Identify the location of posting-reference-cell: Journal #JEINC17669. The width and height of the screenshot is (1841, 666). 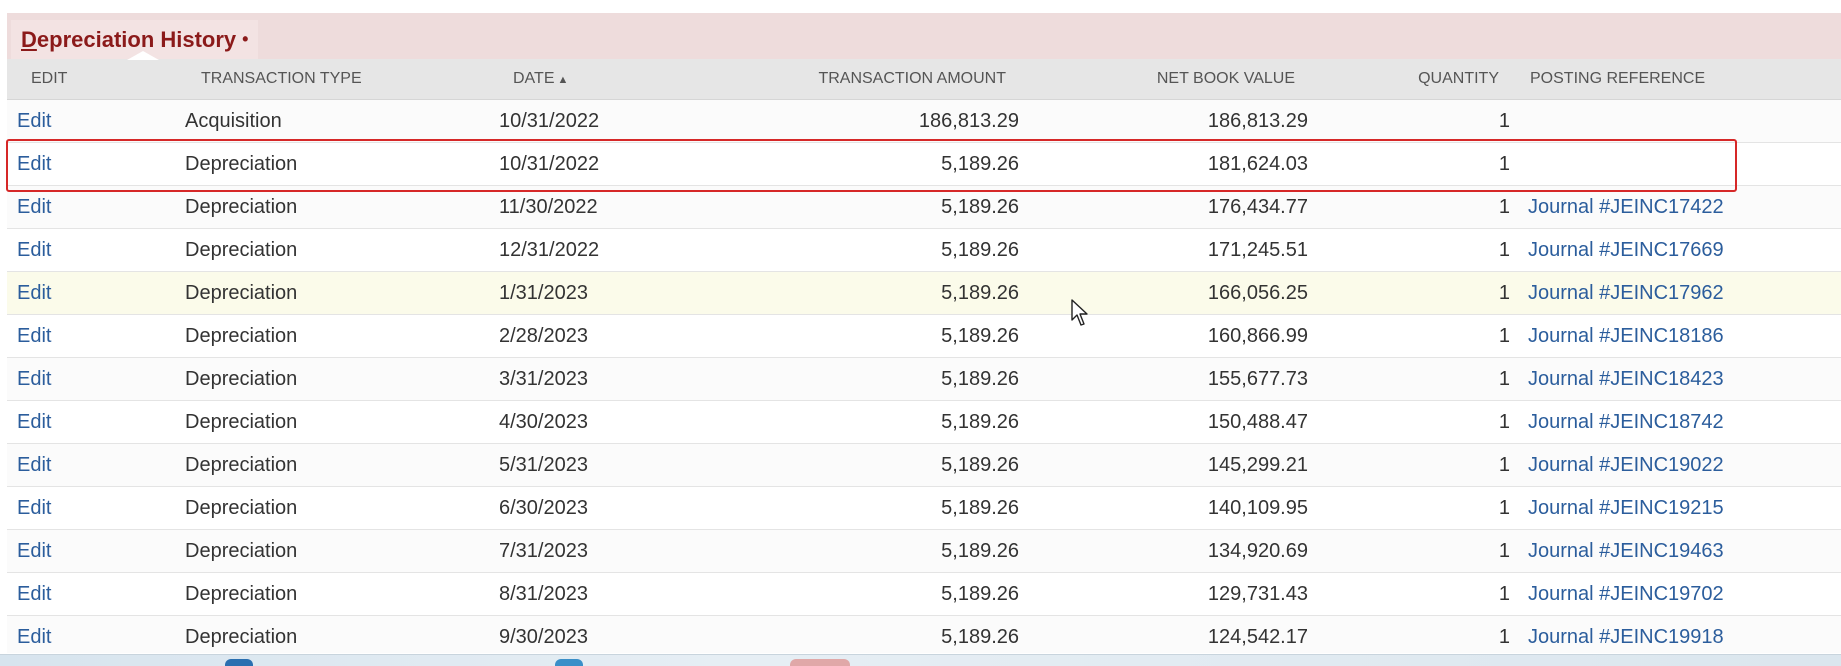
(1676, 250).